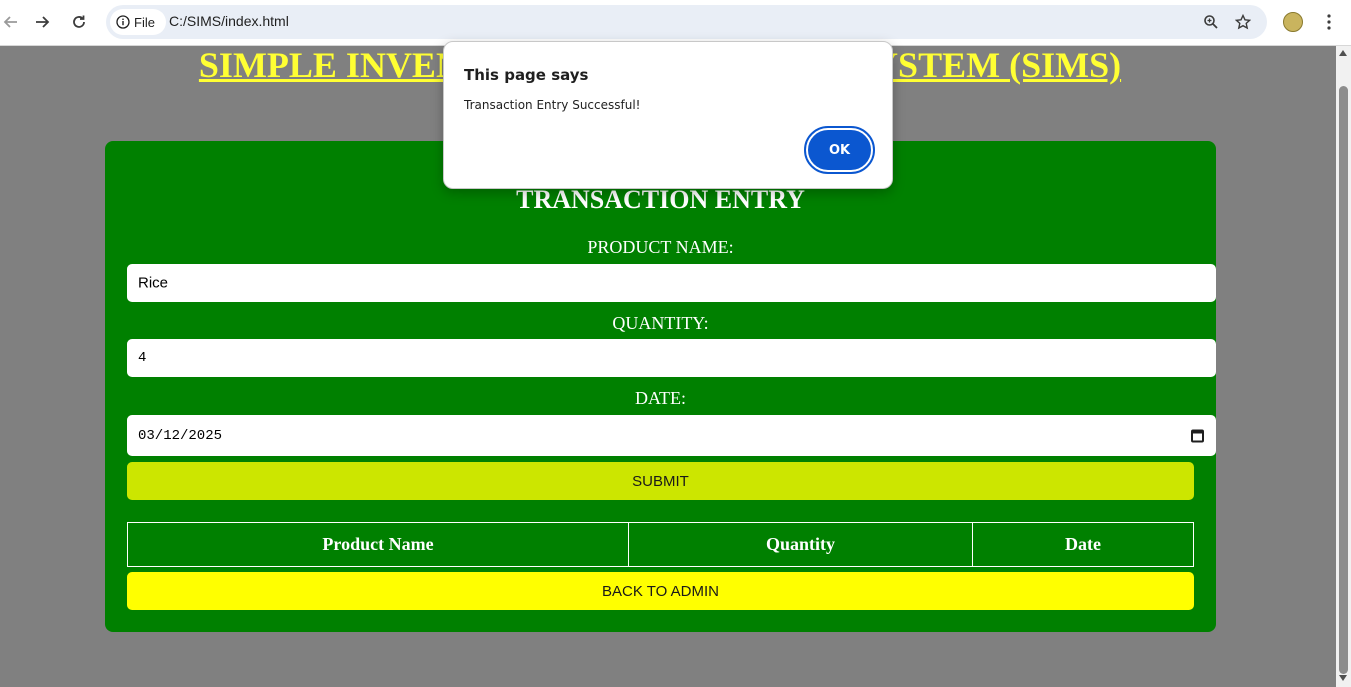 This screenshot has height=687, width=1351. Describe the element at coordinates (1329, 22) in the screenshot. I see `menu-icon` at that location.